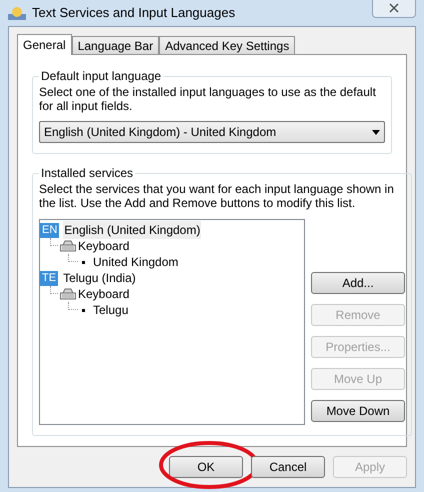  What do you see at coordinates (376, 132) in the screenshot?
I see `caret-icon` at bounding box center [376, 132].